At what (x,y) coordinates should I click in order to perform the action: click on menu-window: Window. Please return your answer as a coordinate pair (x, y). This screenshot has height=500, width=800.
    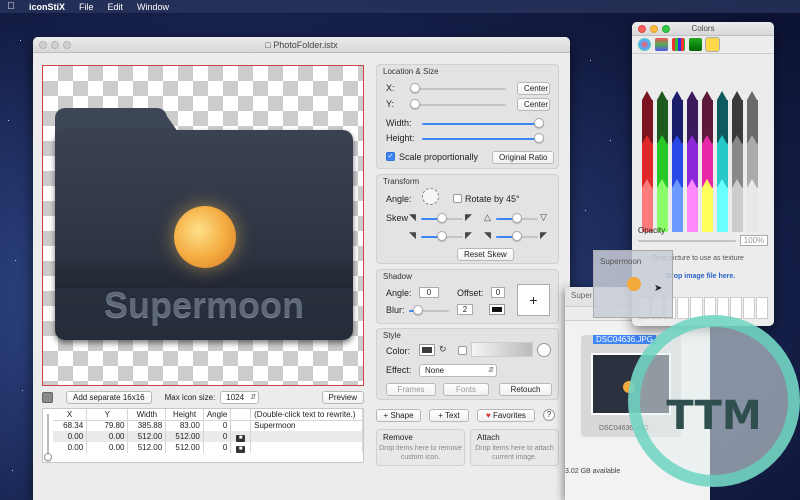
    Looking at the image, I should click on (153, 7).